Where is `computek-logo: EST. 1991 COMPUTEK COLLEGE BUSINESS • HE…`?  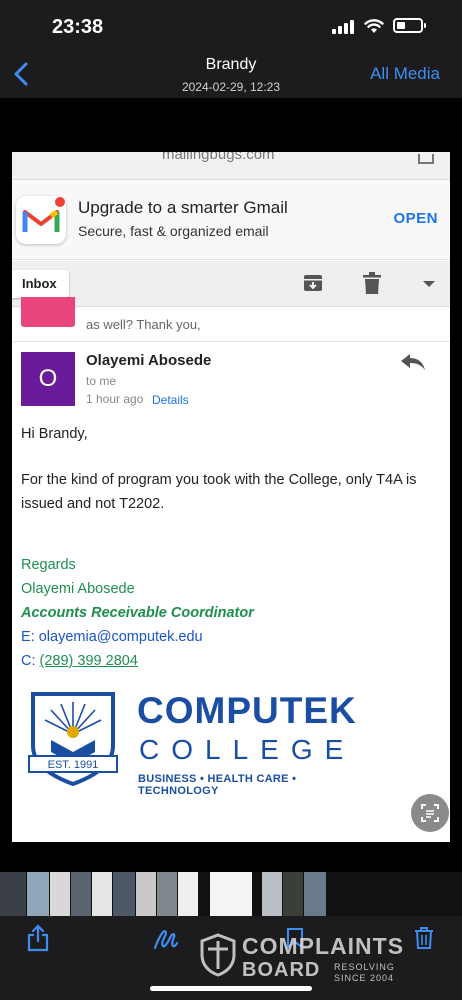 computek-logo: EST. 1991 COMPUTEK COLLEGE BUSINESS • HE… is located at coordinates (193, 743).